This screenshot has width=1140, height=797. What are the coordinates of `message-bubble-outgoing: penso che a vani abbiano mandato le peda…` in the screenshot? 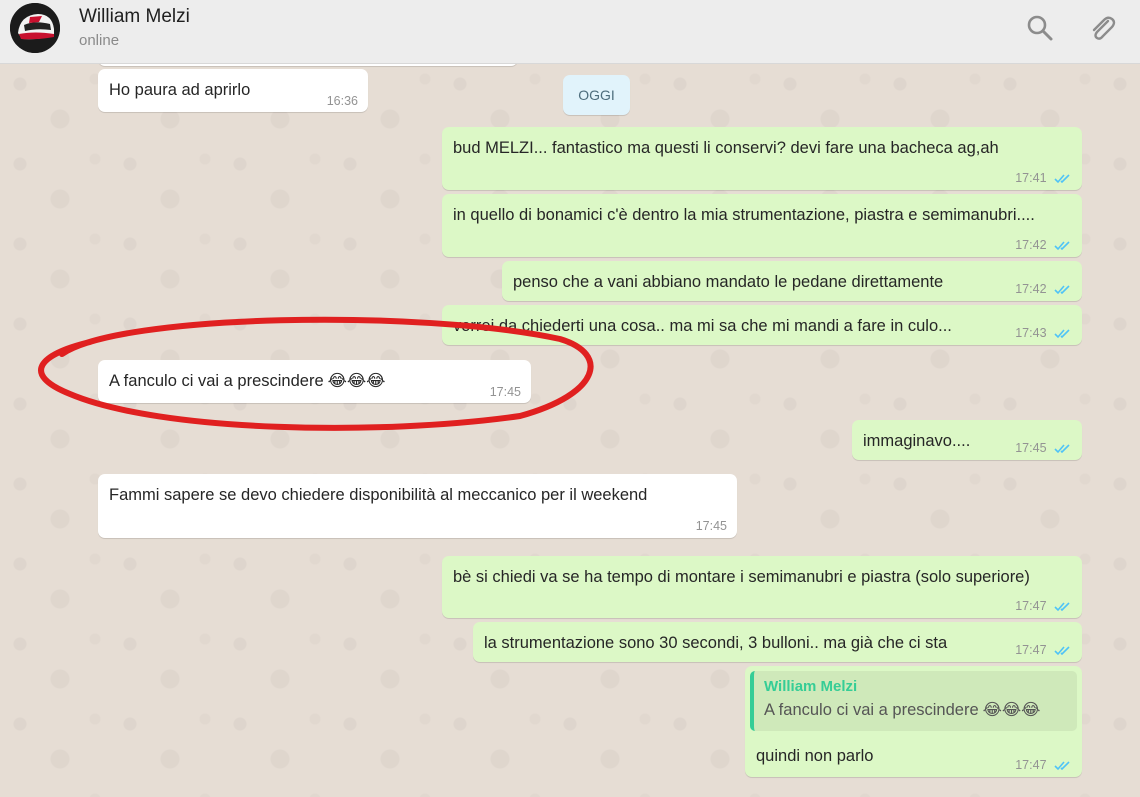 It's located at (792, 281).